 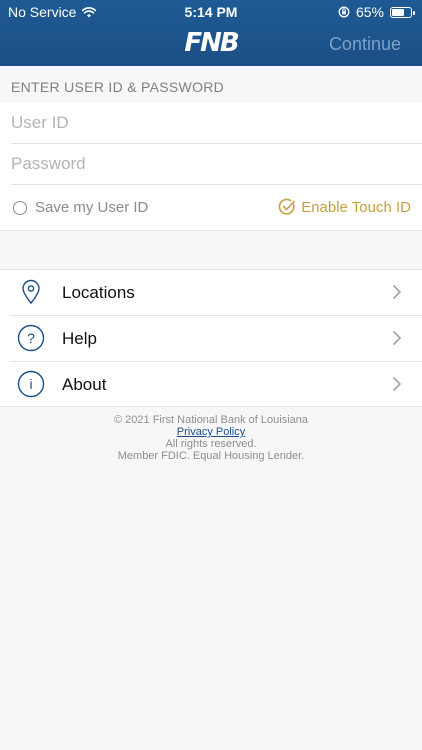 I want to click on status-bar: No Service 5:14 PM 65%, so click(x=211, y=12).